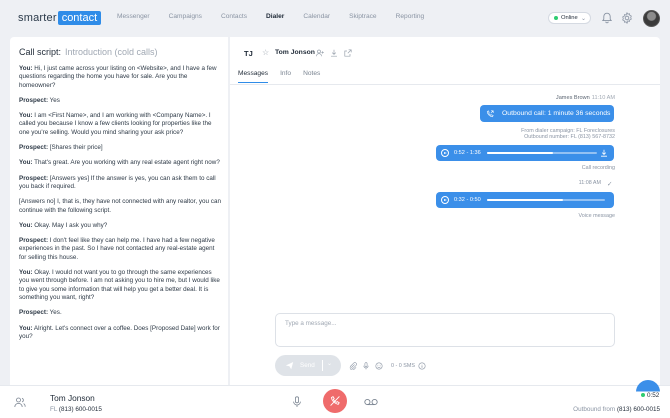 This screenshot has height=418, width=670. Describe the element at coordinates (589, 183) in the screenshot. I see `voicemail-time: 11:08 AM` at that location.